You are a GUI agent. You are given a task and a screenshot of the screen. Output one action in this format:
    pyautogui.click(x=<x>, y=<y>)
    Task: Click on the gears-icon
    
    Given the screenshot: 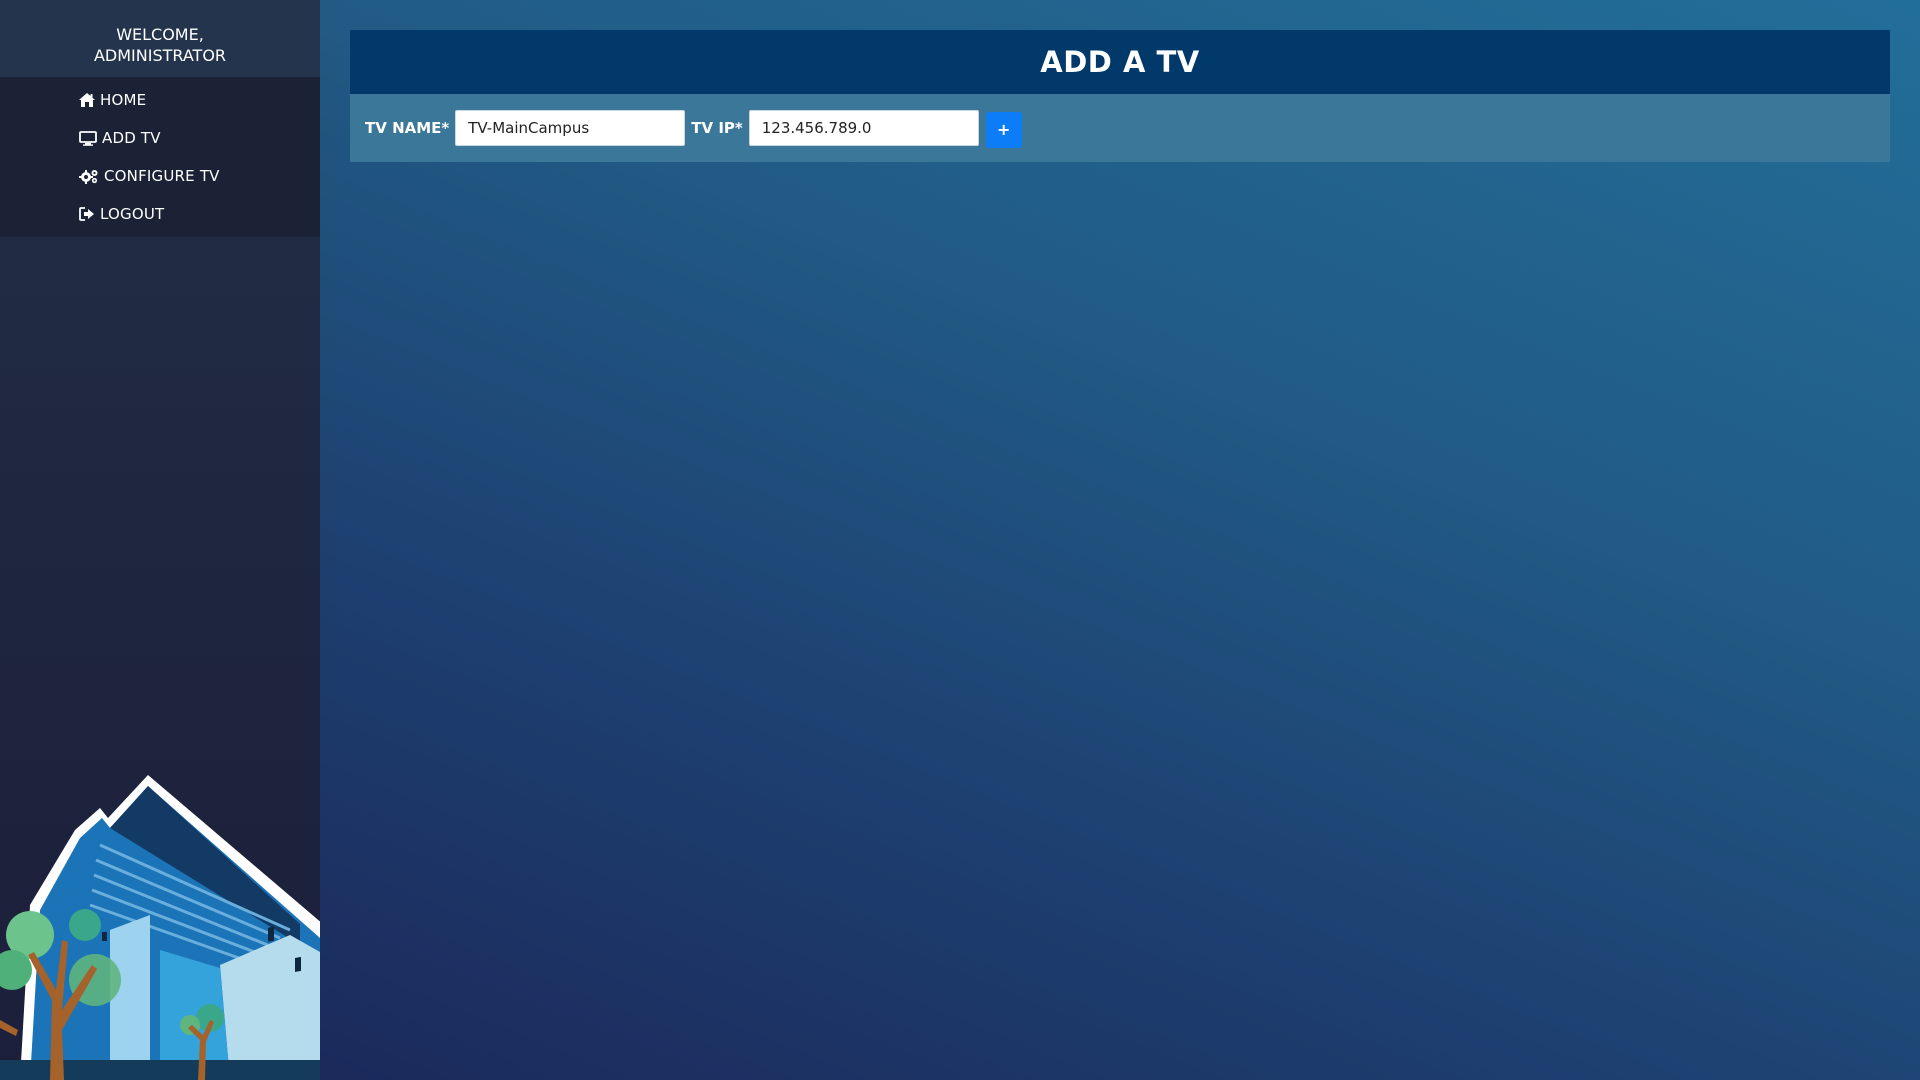 What is the action you would take?
    pyautogui.click(x=88, y=176)
    